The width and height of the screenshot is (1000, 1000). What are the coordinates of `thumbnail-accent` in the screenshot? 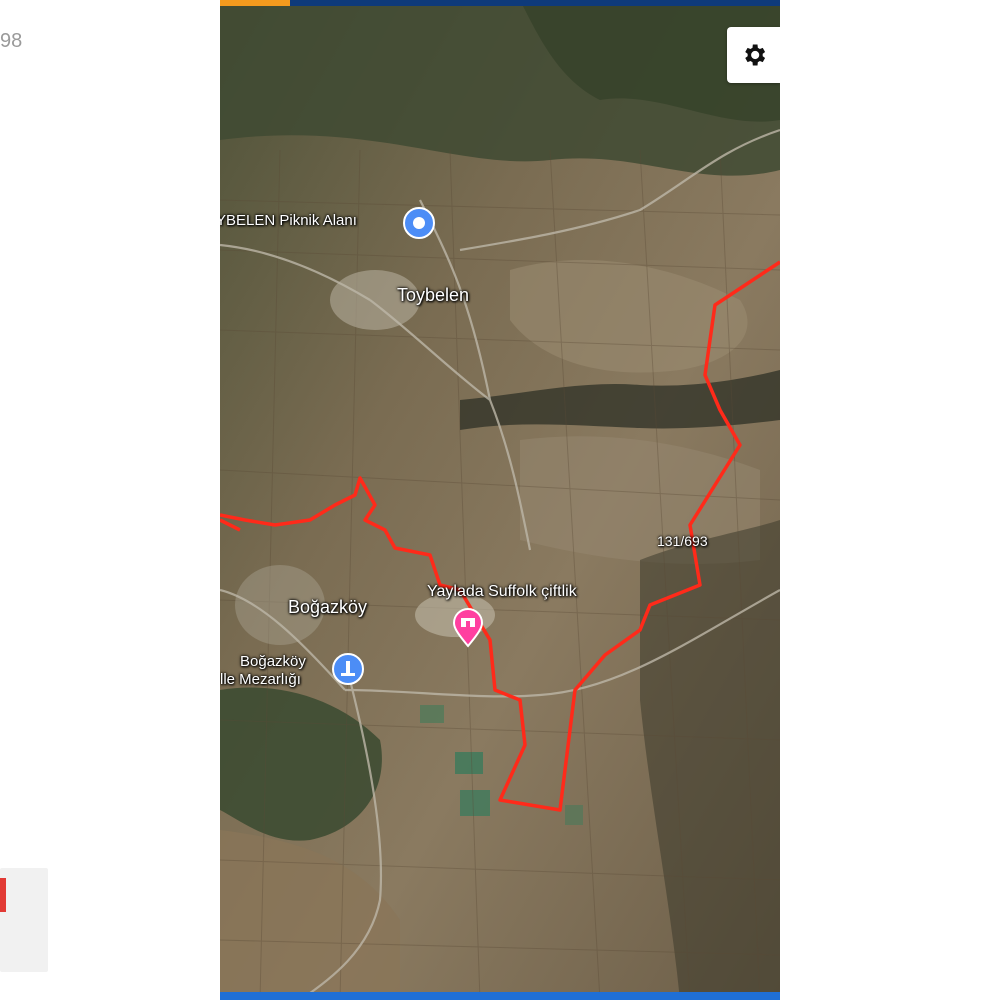 It's located at (3, 895).